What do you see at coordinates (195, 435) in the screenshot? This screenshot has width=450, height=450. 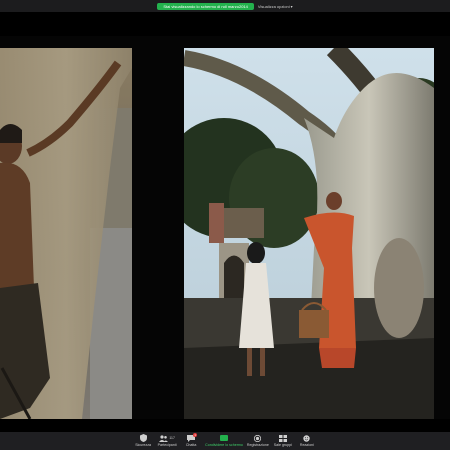 I see `chat-badge: 1` at bounding box center [195, 435].